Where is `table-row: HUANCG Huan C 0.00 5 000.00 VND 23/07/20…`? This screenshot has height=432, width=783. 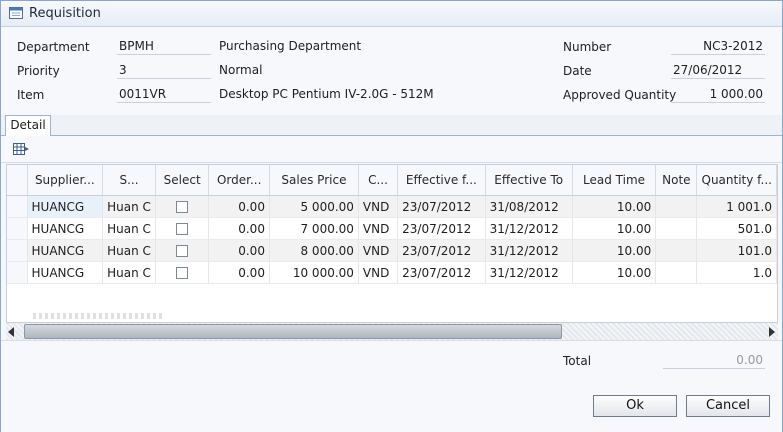 table-row: HUANCG Huan C 0.00 5 000.00 VND 23/07/20… is located at coordinates (392, 206).